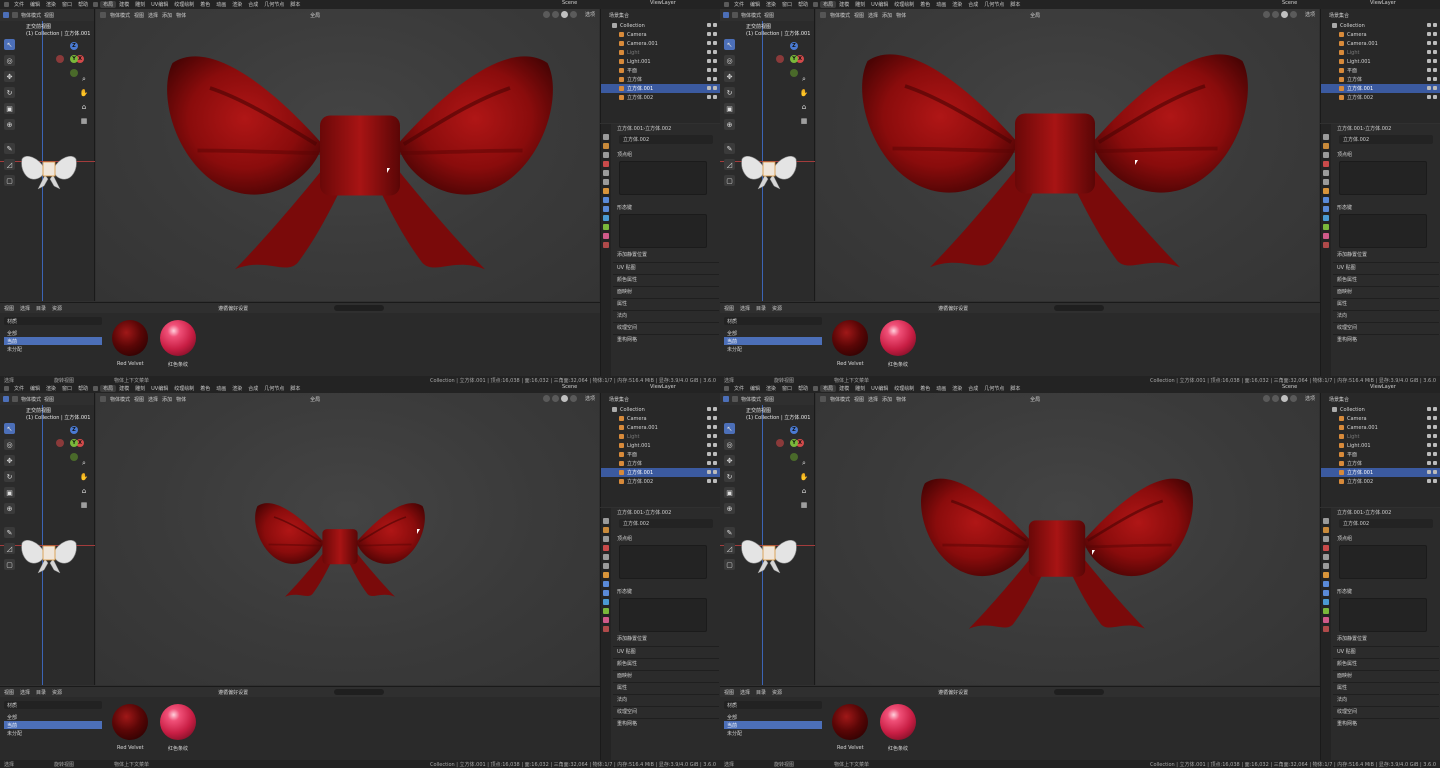  What do you see at coordinates (745, 692) in the screenshot?
I see `asset-menu-item: 选择` at bounding box center [745, 692].